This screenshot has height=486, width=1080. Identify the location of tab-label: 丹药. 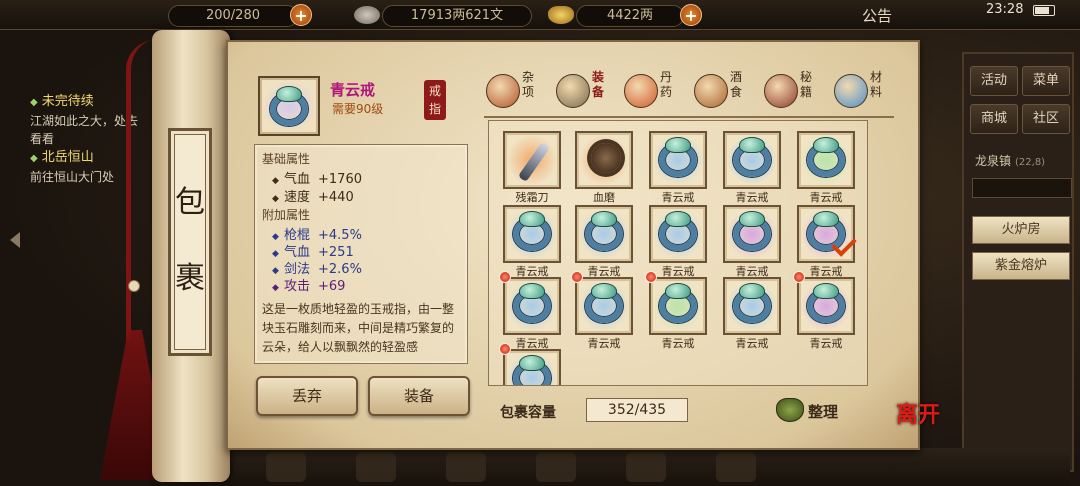
(666, 84).